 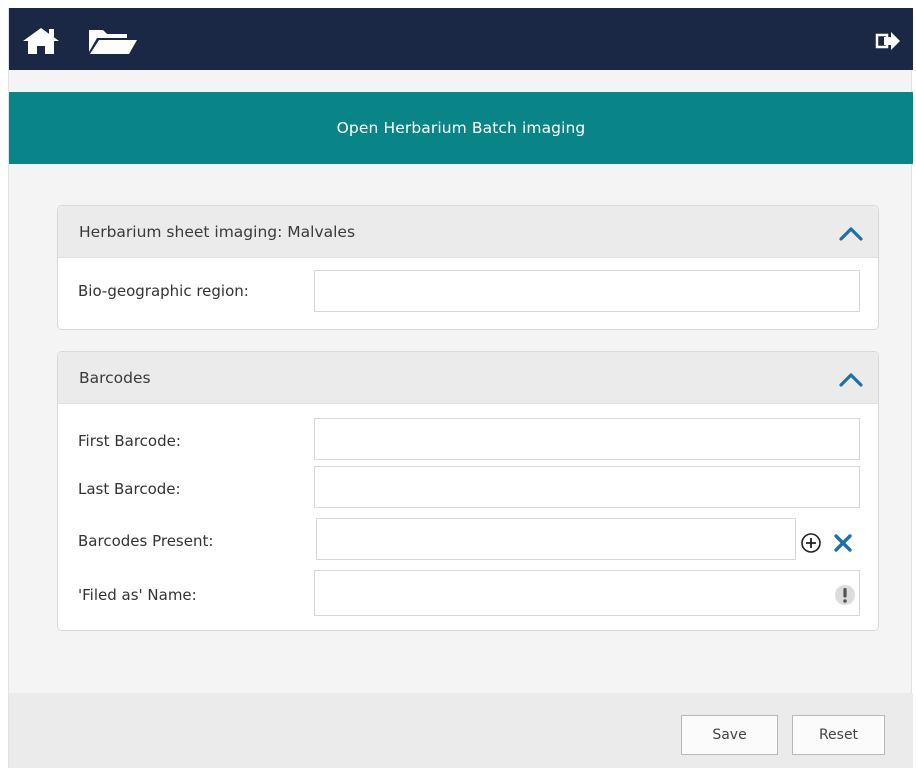 What do you see at coordinates (115, 377) in the screenshot?
I see `panel-title: Barcodes` at bounding box center [115, 377].